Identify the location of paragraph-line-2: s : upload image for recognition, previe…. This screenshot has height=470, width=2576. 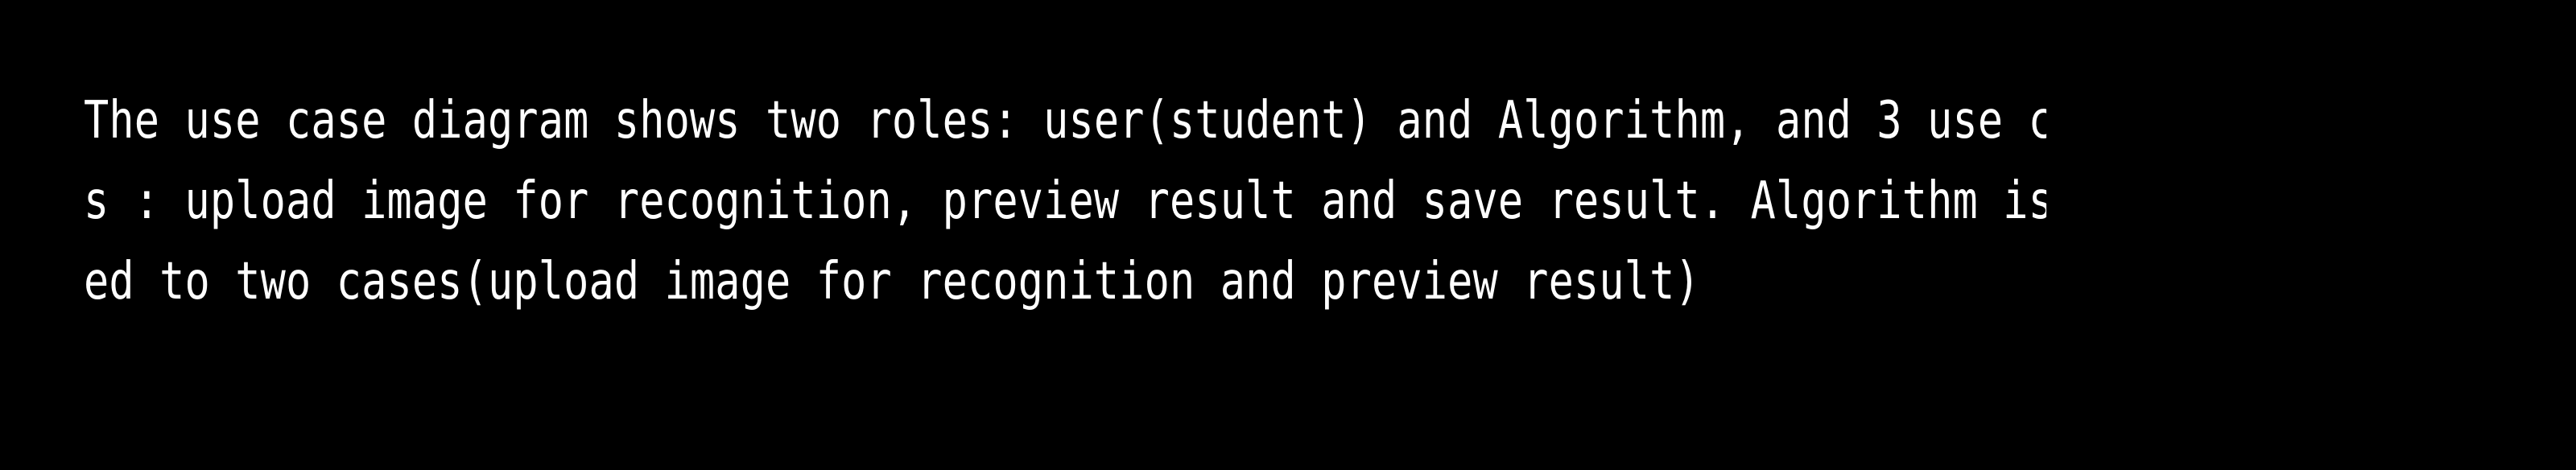
(1065, 201).